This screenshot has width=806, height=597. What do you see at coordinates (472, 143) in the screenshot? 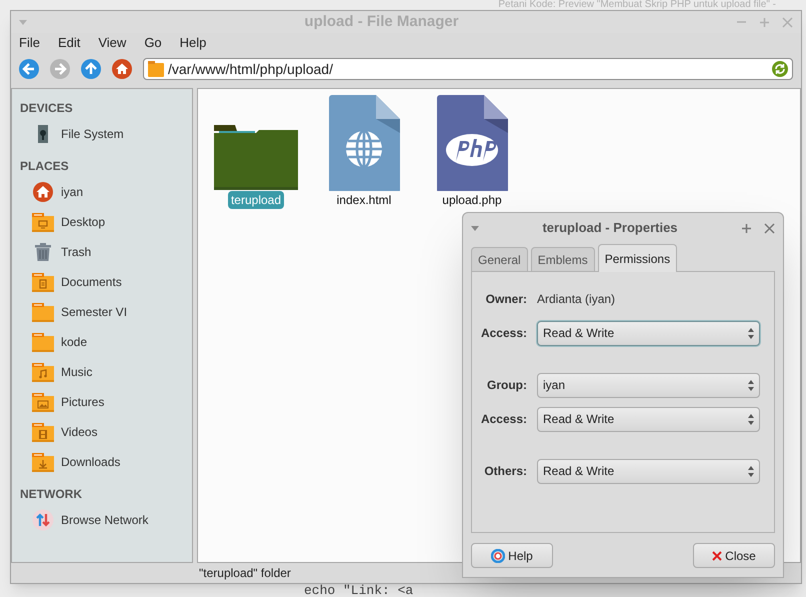
I see `php-document-icon` at bounding box center [472, 143].